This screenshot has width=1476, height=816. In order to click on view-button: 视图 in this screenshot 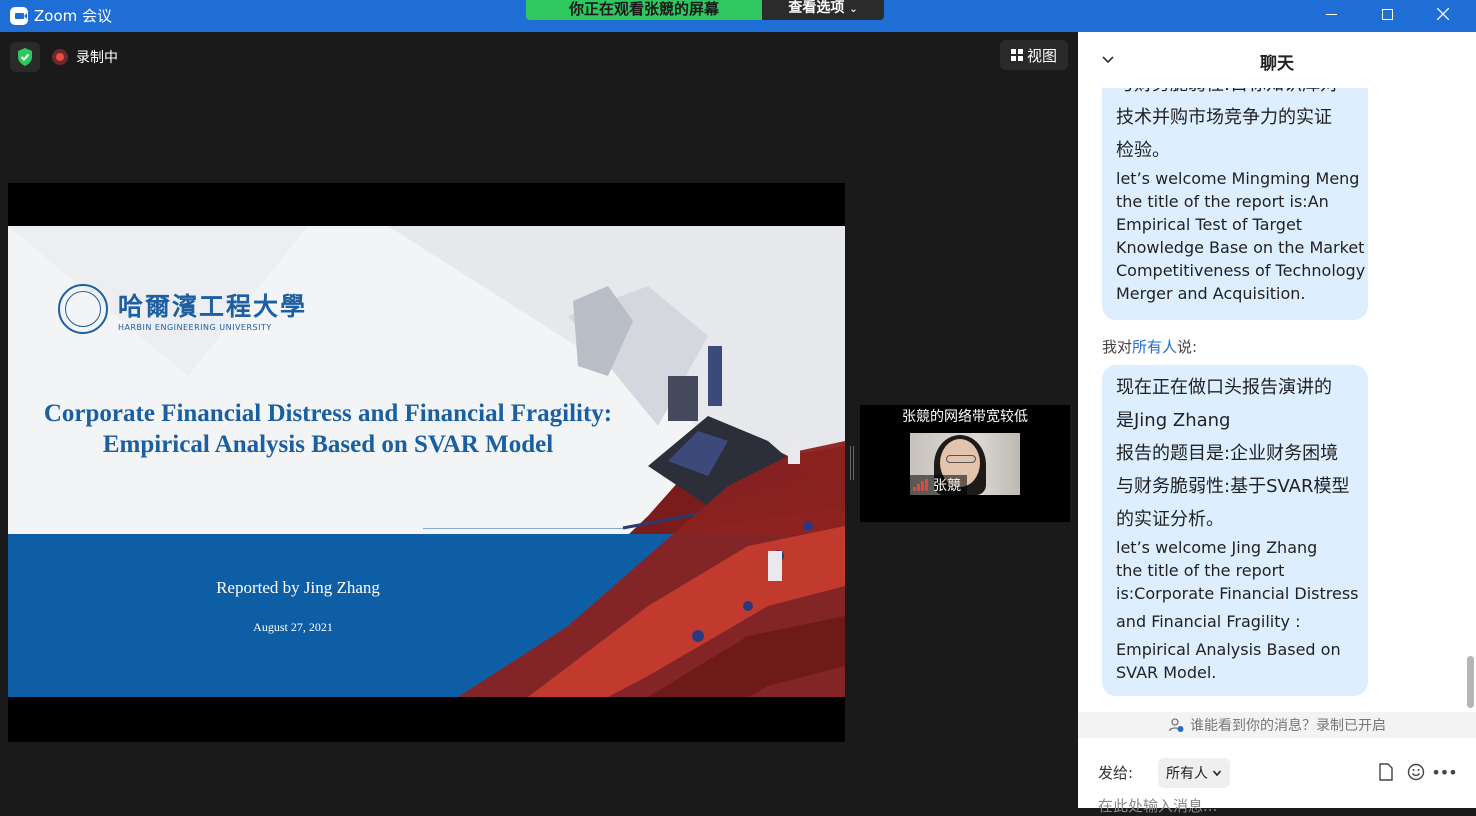, I will do `click(1034, 55)`.